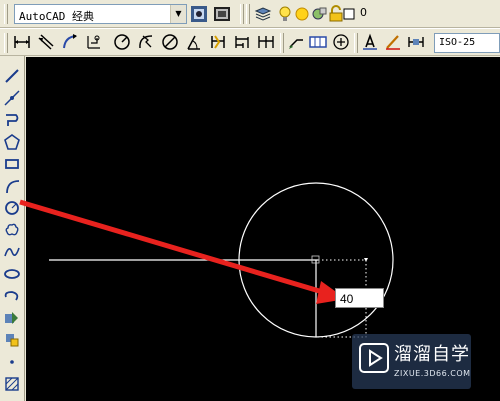 This screenshot has width=500, height=401. I want to click on layer-manager-icon, so click(263, 14).